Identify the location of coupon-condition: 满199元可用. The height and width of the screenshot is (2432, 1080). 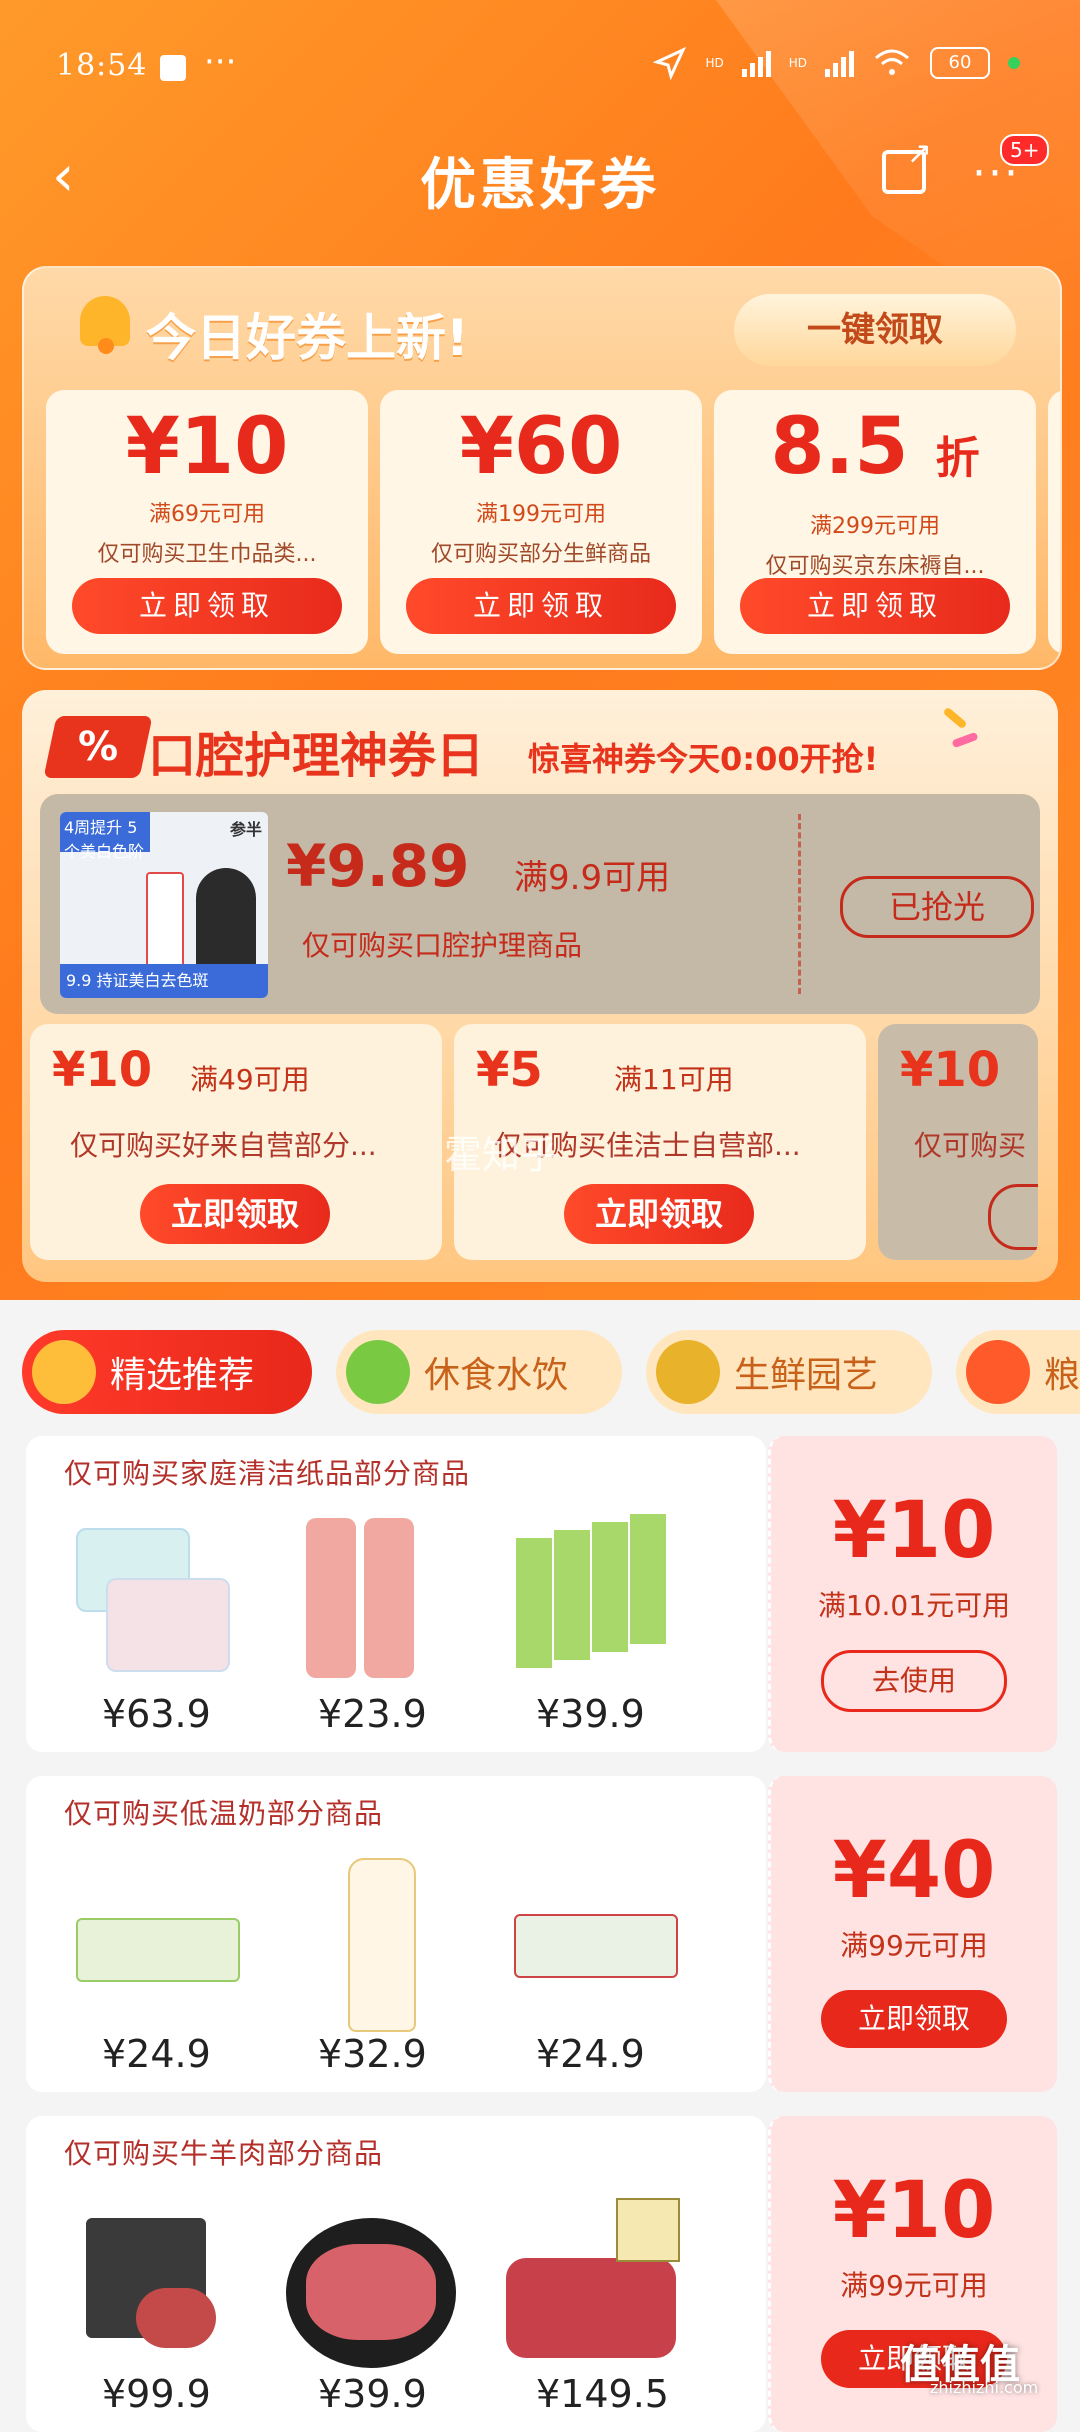
(541, 514).